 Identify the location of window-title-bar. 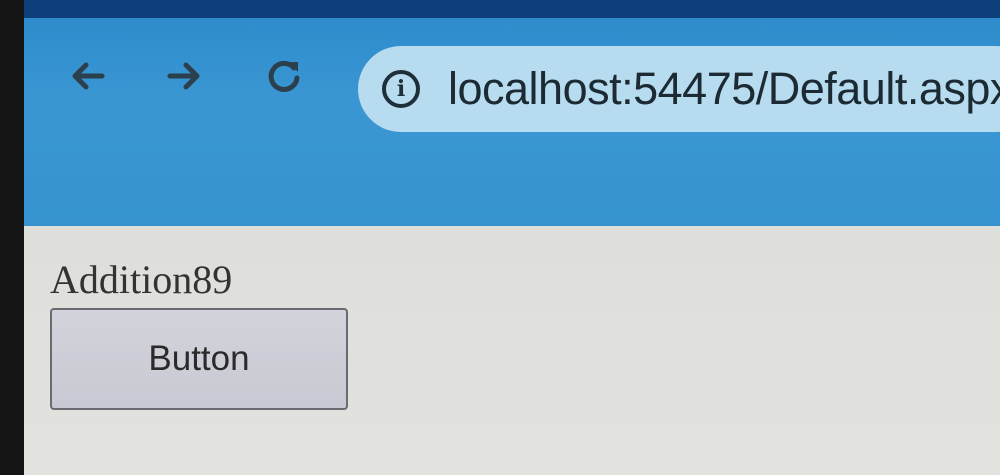
(512, 9).